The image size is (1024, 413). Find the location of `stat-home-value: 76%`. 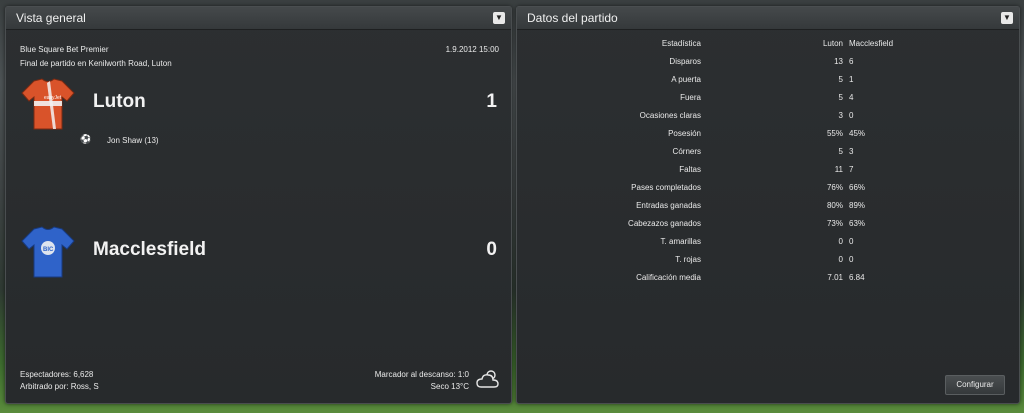

stat-home-value: 76% is located at coordinates (834, 187).